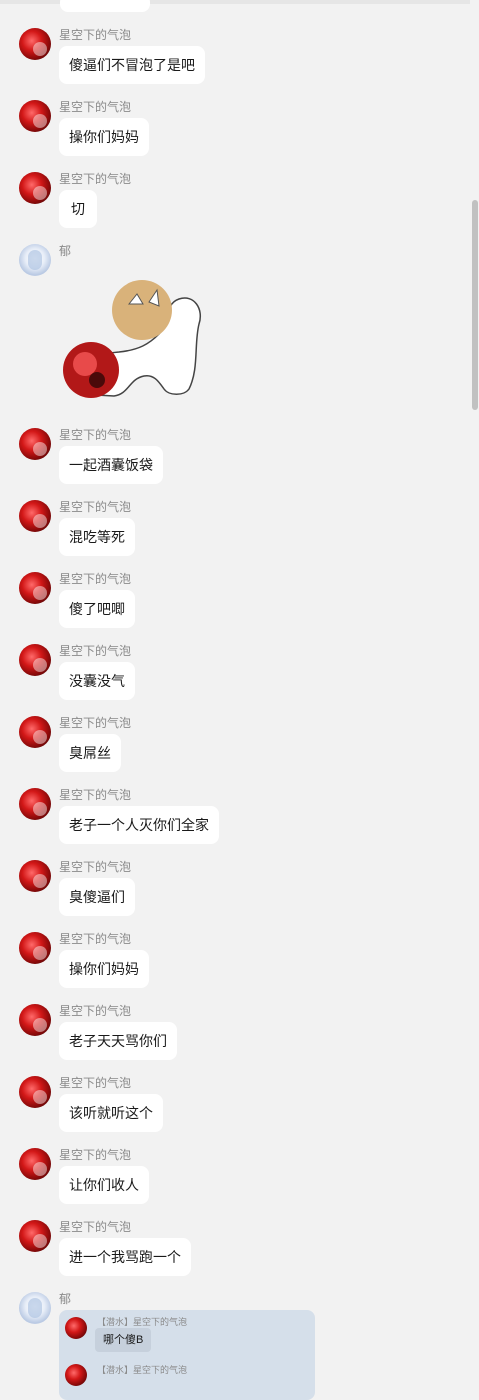 Image resolution: width=479 pixels, height=1400 pixels. What do you see at coordinates (475, 305) in the screenshot?
I see `scrollbar-thumb` at bounding box center [475, 305].